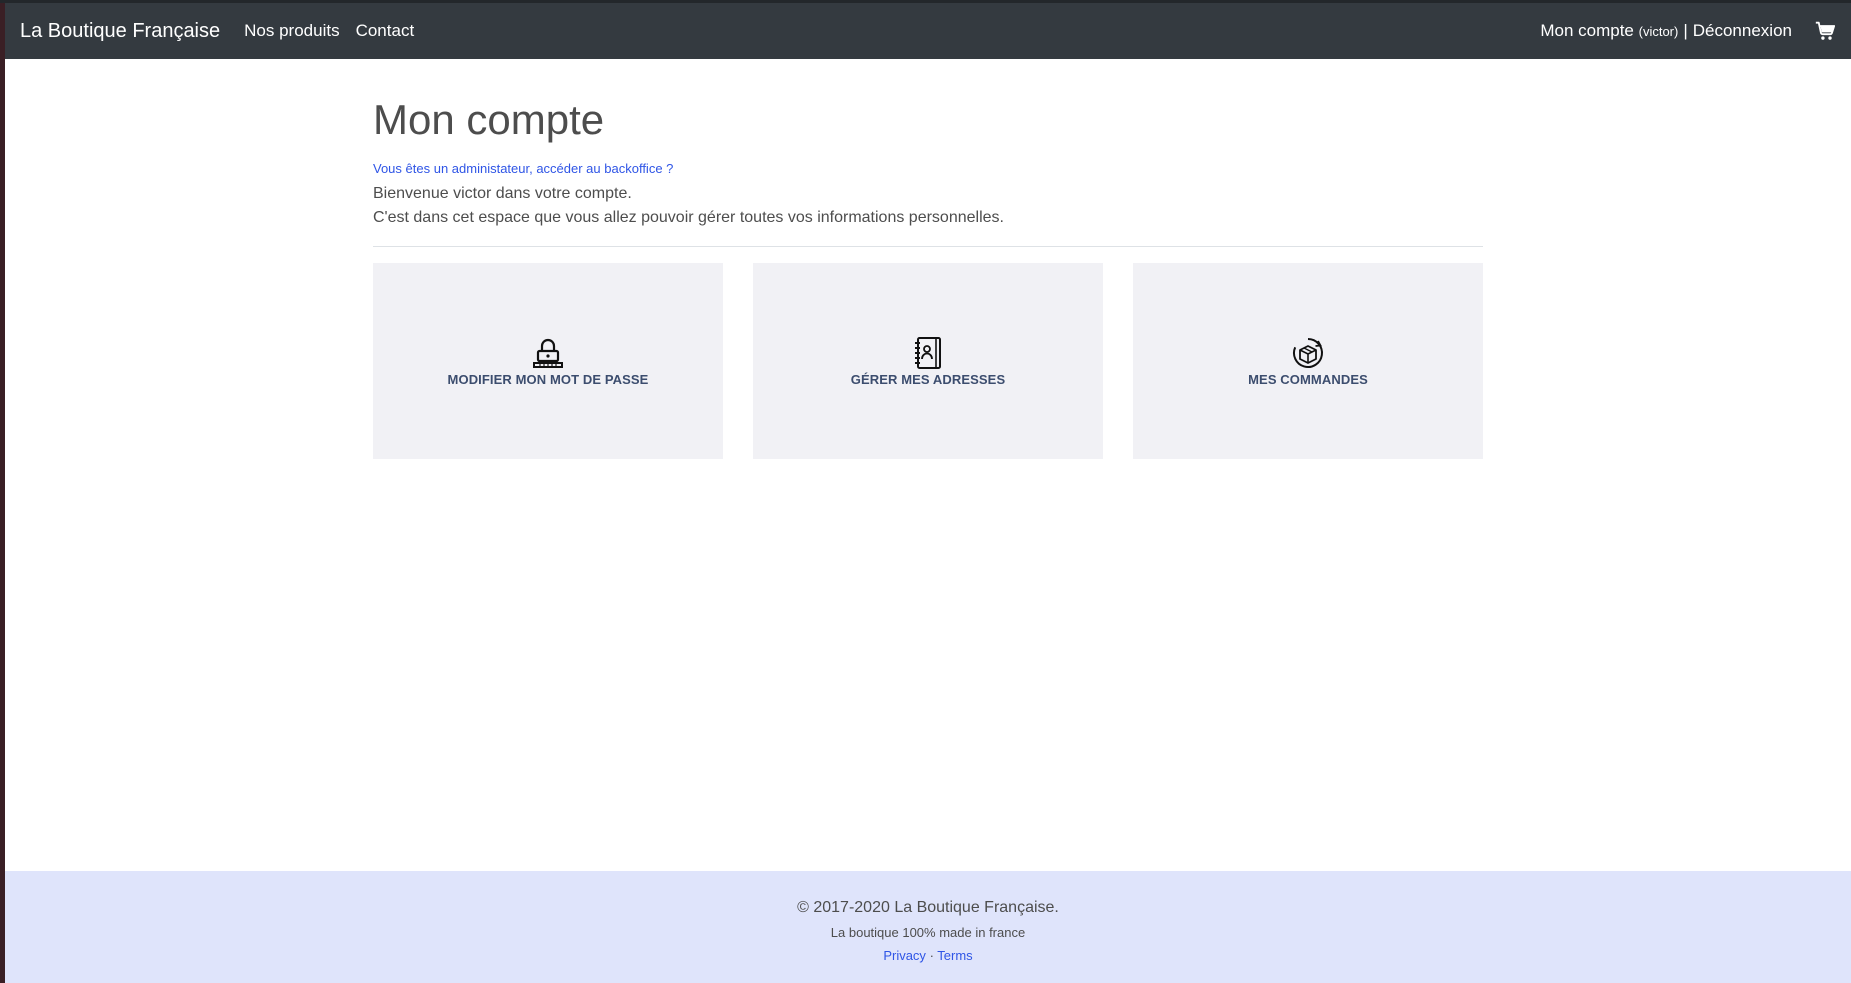 This screenshot has height=983, width=1851. I want to click on manage-addresses-card: GÉRER MES ADRESSES, so click(928, 361).